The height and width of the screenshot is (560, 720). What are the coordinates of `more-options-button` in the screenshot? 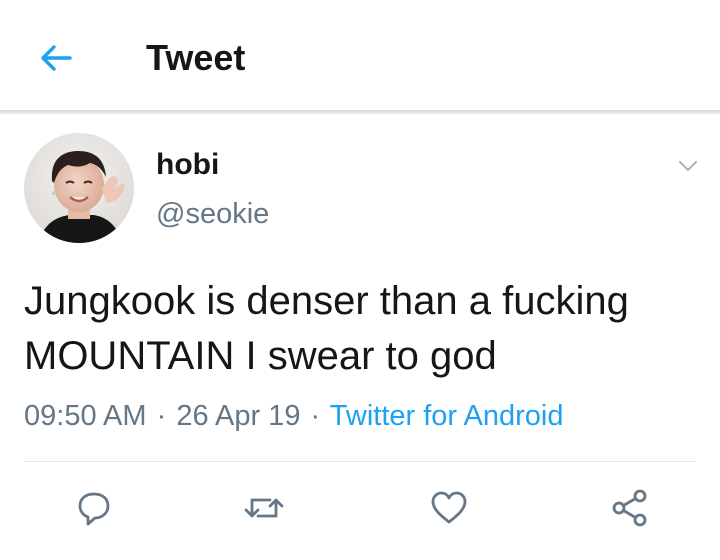 It's located at (688, 166).